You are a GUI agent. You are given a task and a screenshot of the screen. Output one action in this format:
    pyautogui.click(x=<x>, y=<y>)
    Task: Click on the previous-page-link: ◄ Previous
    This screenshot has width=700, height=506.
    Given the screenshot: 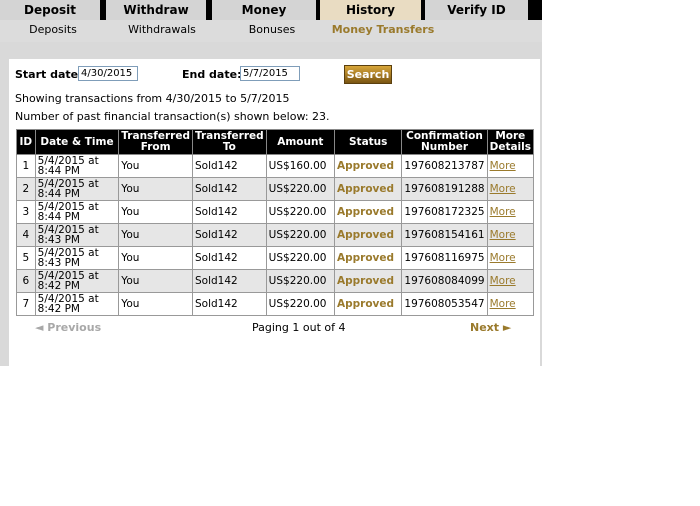 What is the action you would take?
    pyautogui.click(x=68, y=327)
    